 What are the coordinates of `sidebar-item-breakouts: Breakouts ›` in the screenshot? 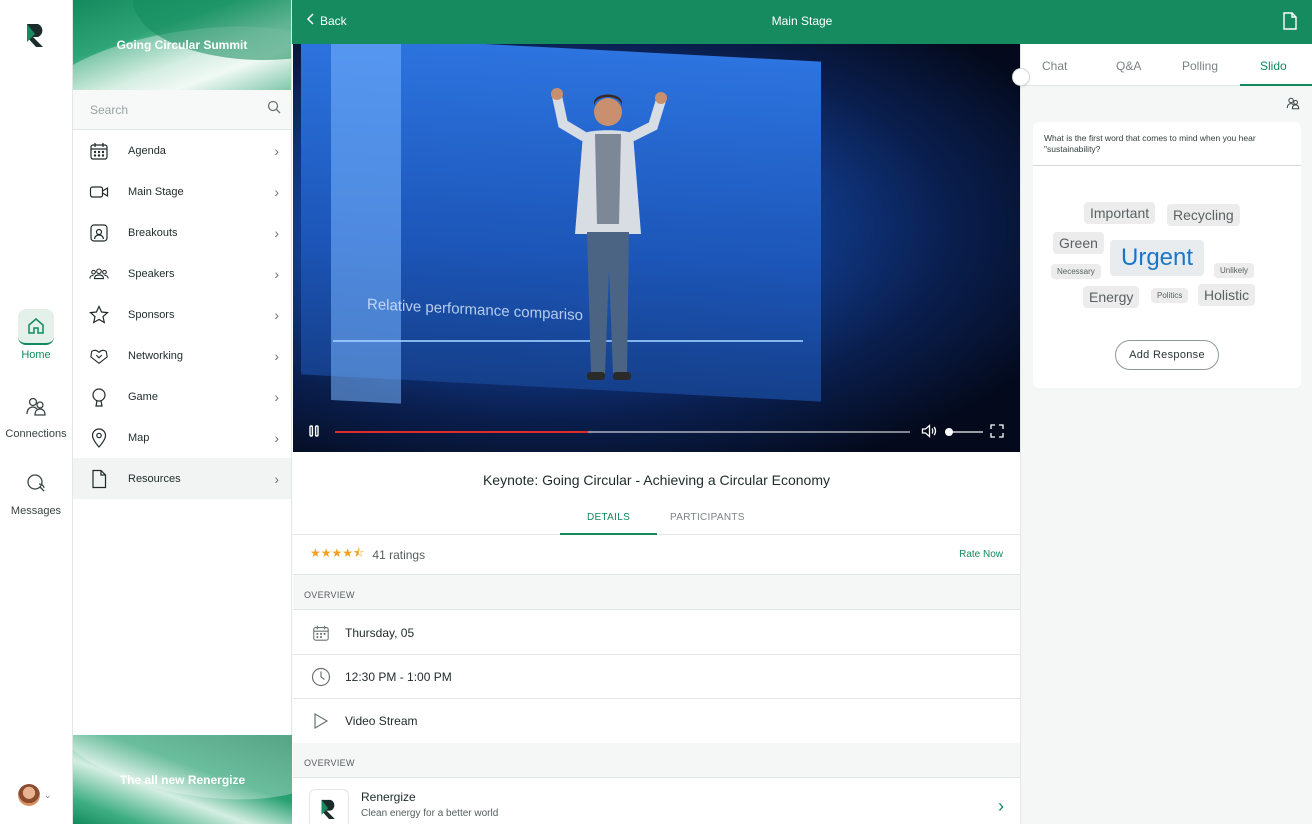 It's located at (182, 232).